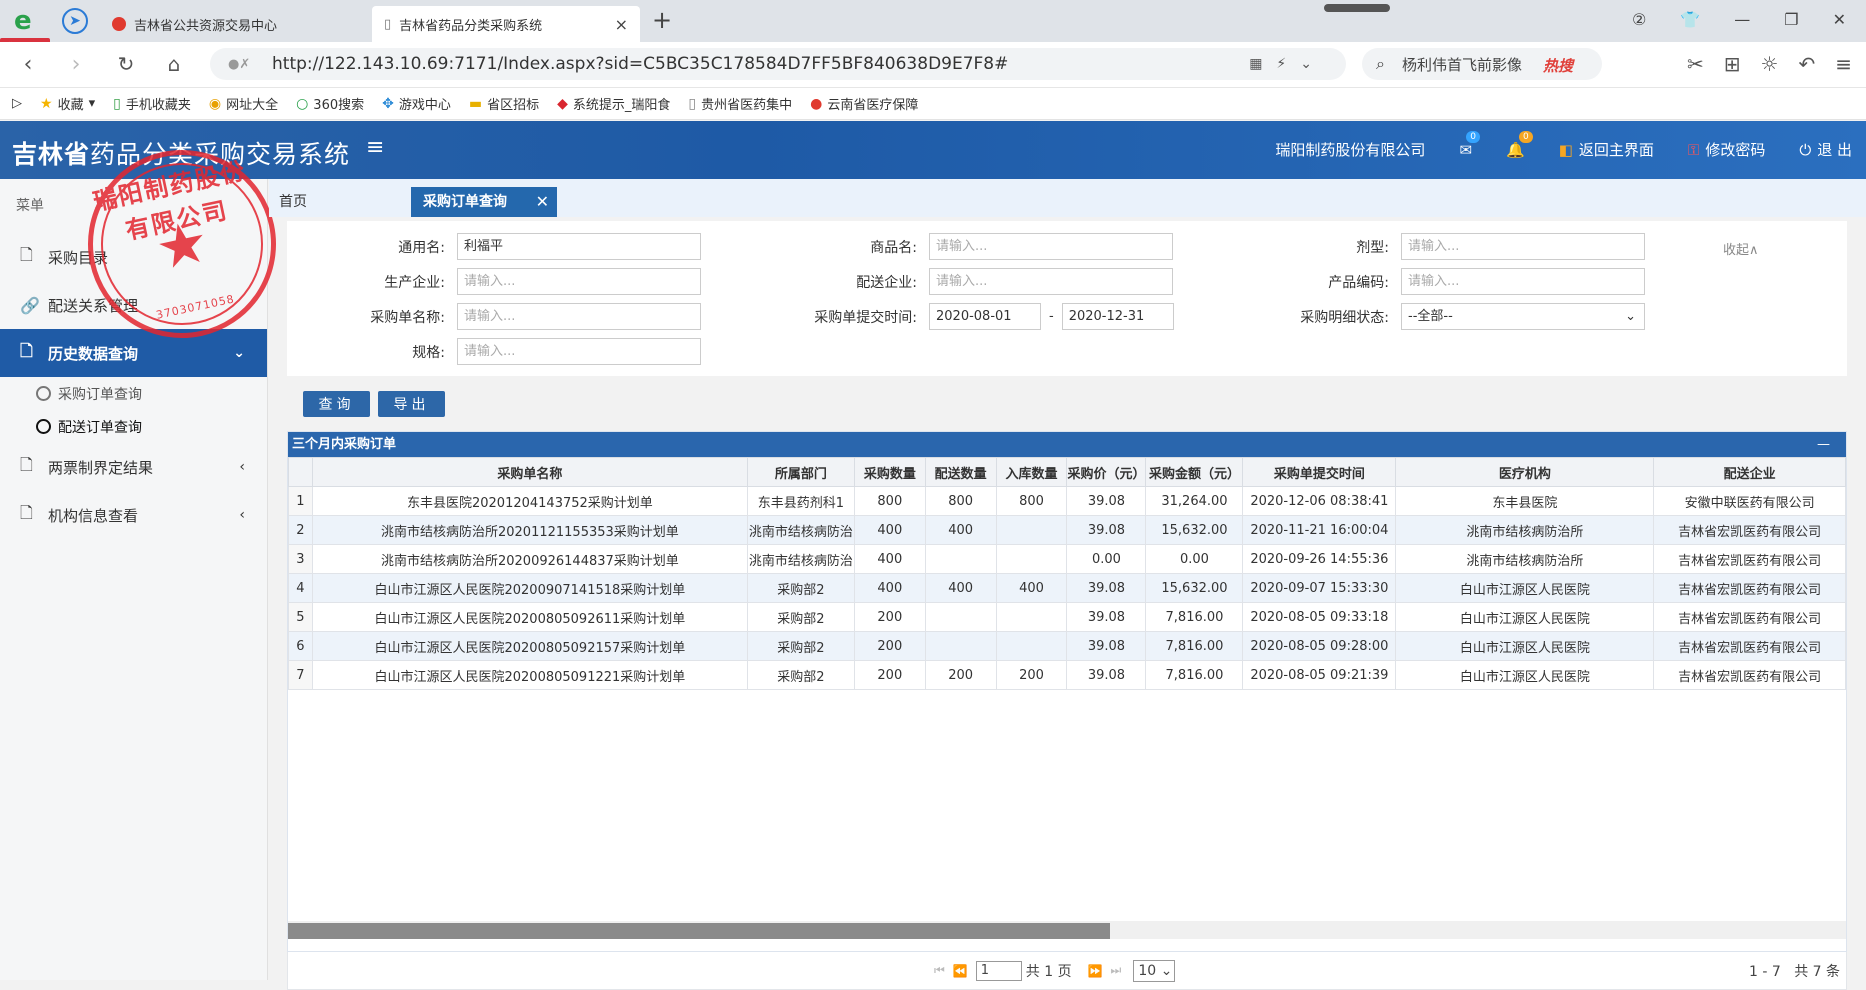 This screenshot has height=990, width=1866. What do you see at coordinates (985, 316) in the screenshot?
I see `date-from-input: 2020-08-01` at bounding box center [985, 316].